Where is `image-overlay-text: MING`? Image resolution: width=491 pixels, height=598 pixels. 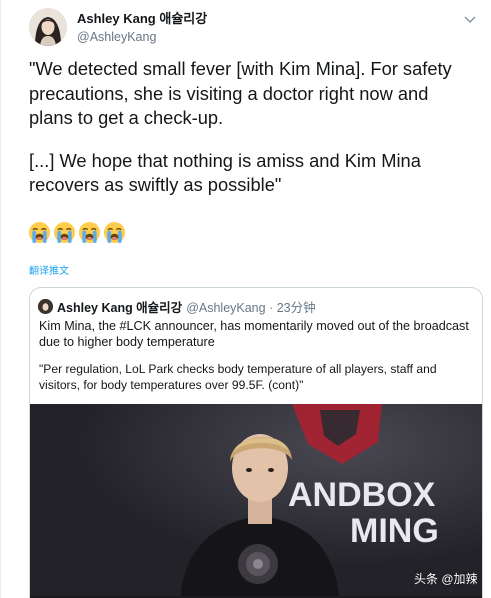 image-overlay-text: MING is located at coordinates (394, 531).